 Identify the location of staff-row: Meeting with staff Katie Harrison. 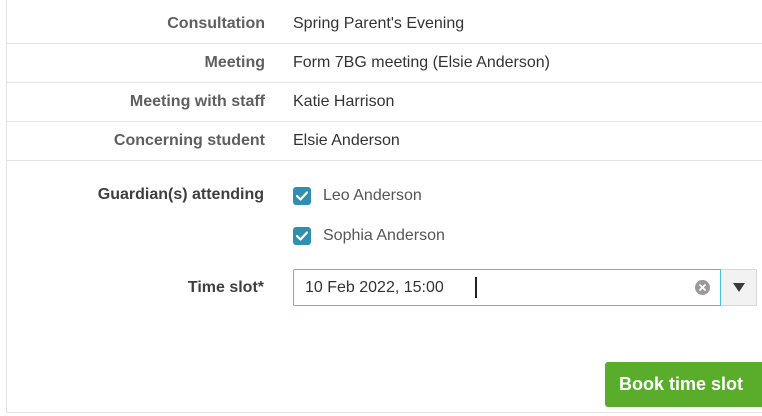
(384, 102).